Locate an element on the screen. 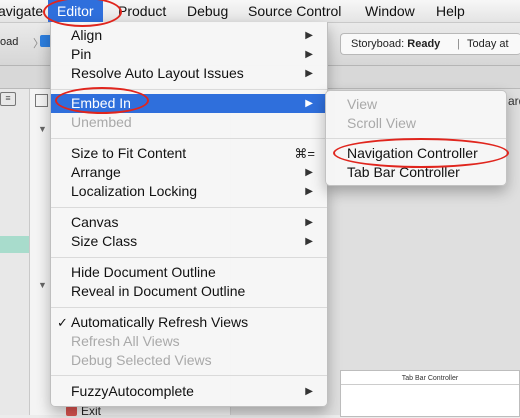 This screenshot has height=418, width=520. menu-item-label: FuzzyAutocomplete is located at coordinates (132, 391).